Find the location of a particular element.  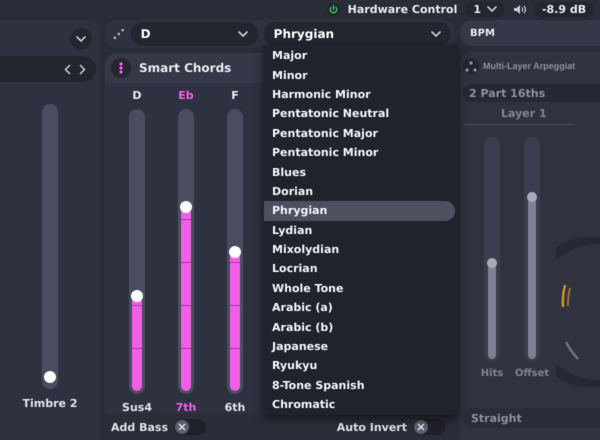

pattern-dropdown: 2 Part 16ths is located at coordinates (531, 93).